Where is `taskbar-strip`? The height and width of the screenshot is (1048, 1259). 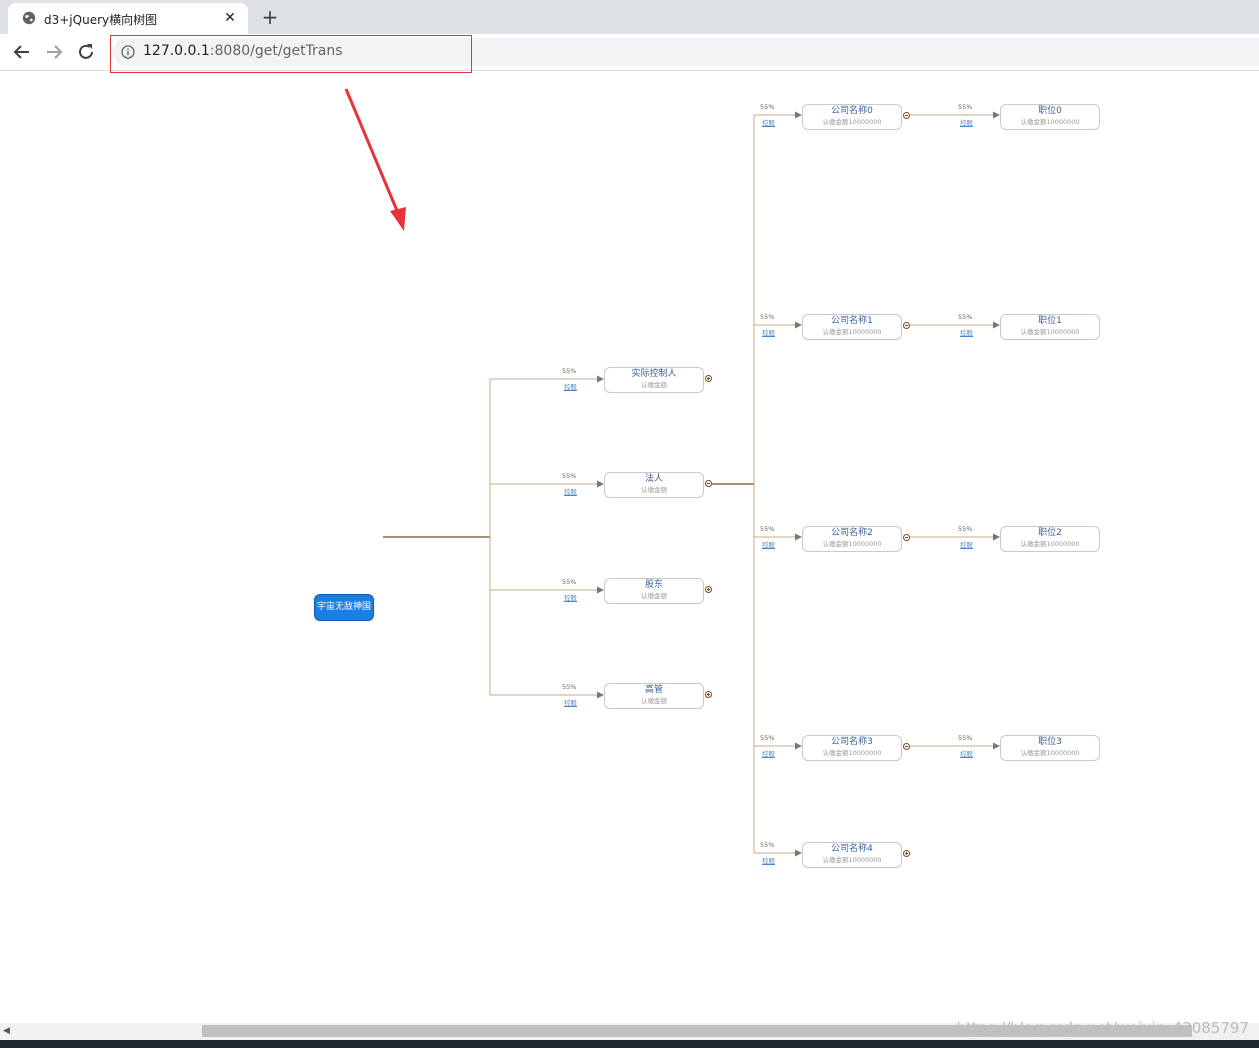 taskbar-strip is located at coordinates (629, 1044).